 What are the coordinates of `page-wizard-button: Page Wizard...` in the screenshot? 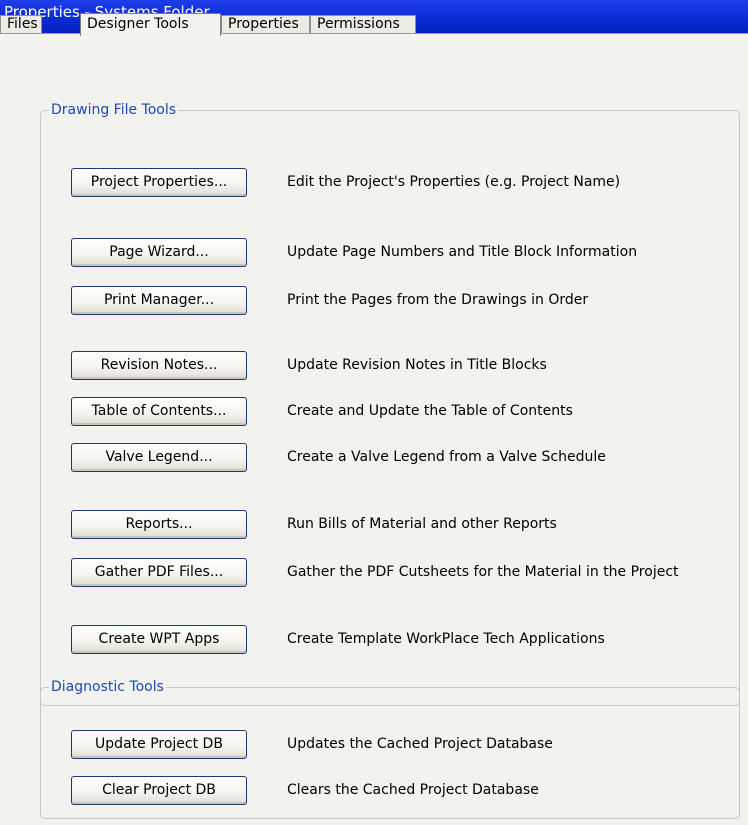 It's located at (159, 252).